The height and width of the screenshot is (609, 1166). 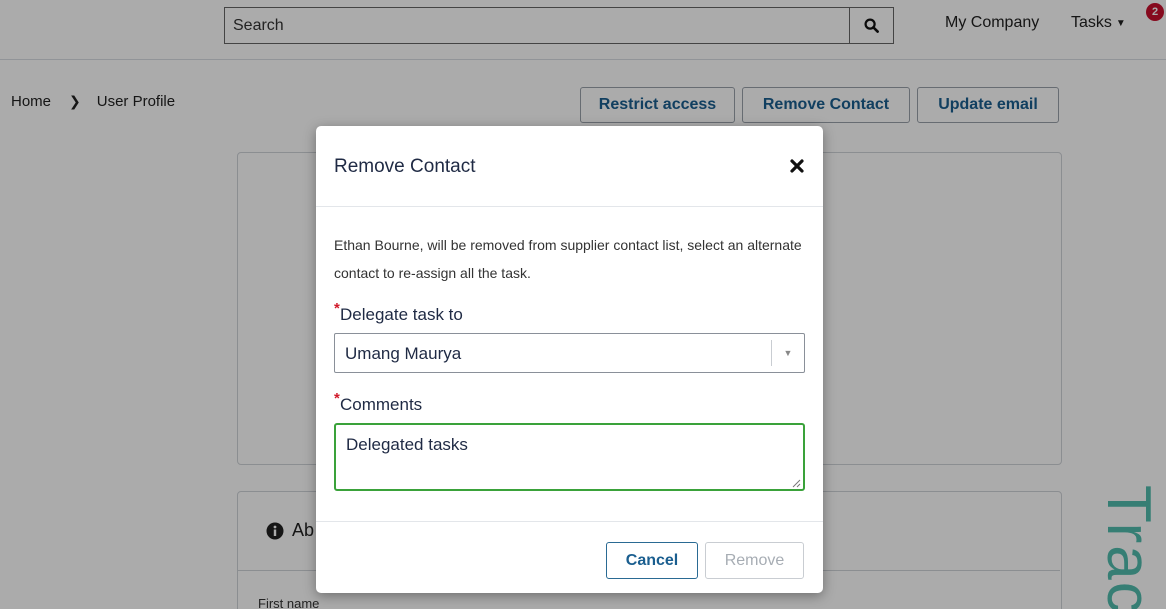 I want to click on comments-textarea: Delegated tasks, so click(x=569, y=457).